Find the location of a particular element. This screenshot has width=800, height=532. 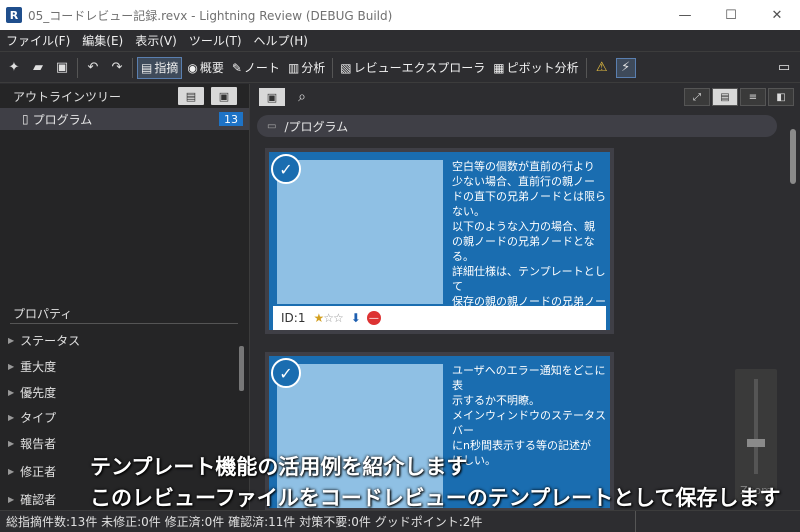

menu-tools: ツール(T) is located at coordinates (215, 40).